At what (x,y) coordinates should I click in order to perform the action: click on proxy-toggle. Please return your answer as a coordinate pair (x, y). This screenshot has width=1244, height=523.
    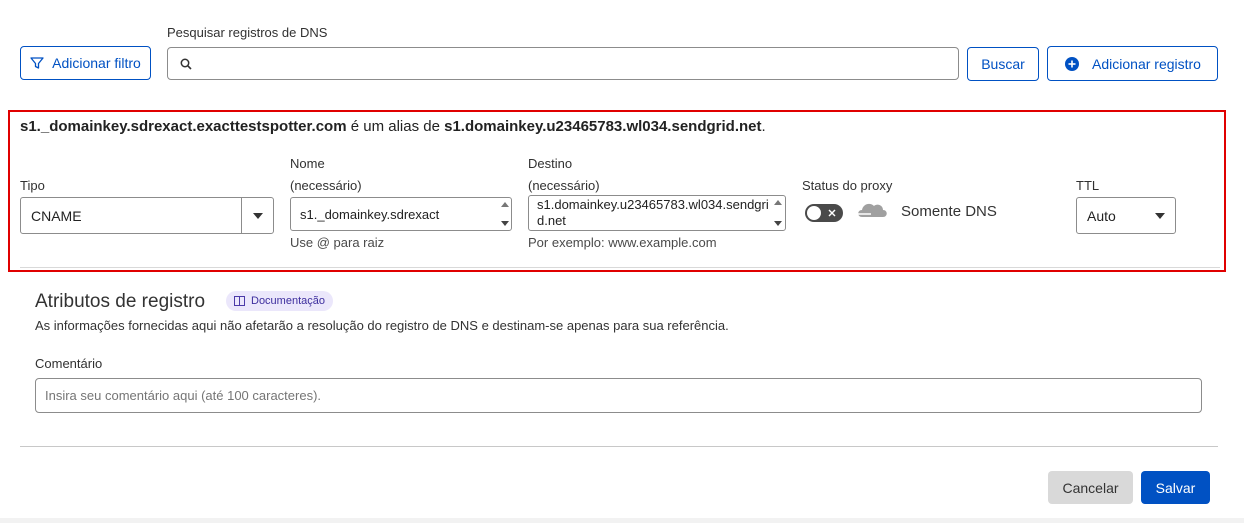
    Looking at the image, I should click on (824, 213).